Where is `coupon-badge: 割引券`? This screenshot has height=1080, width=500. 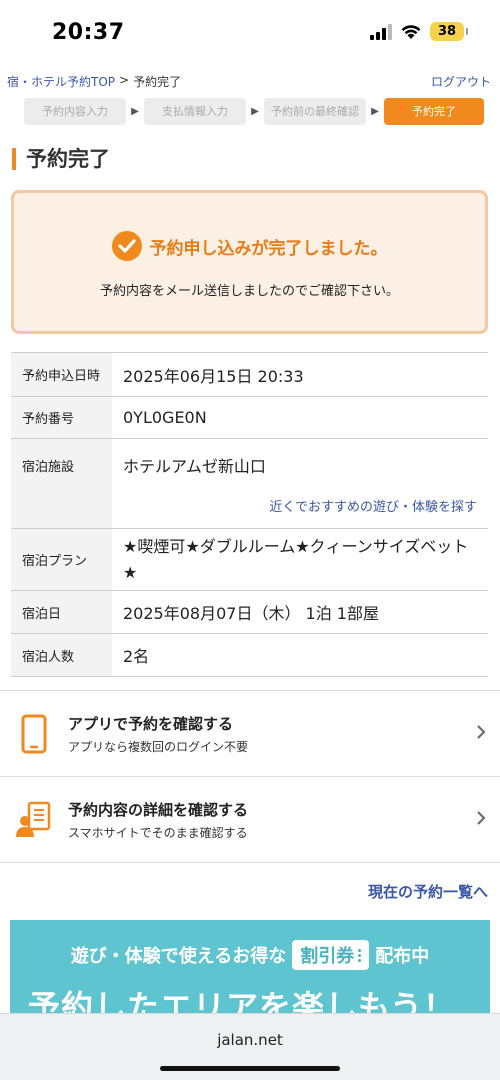 coupon-badge: 割引券 is located at coordinates (331, 955).